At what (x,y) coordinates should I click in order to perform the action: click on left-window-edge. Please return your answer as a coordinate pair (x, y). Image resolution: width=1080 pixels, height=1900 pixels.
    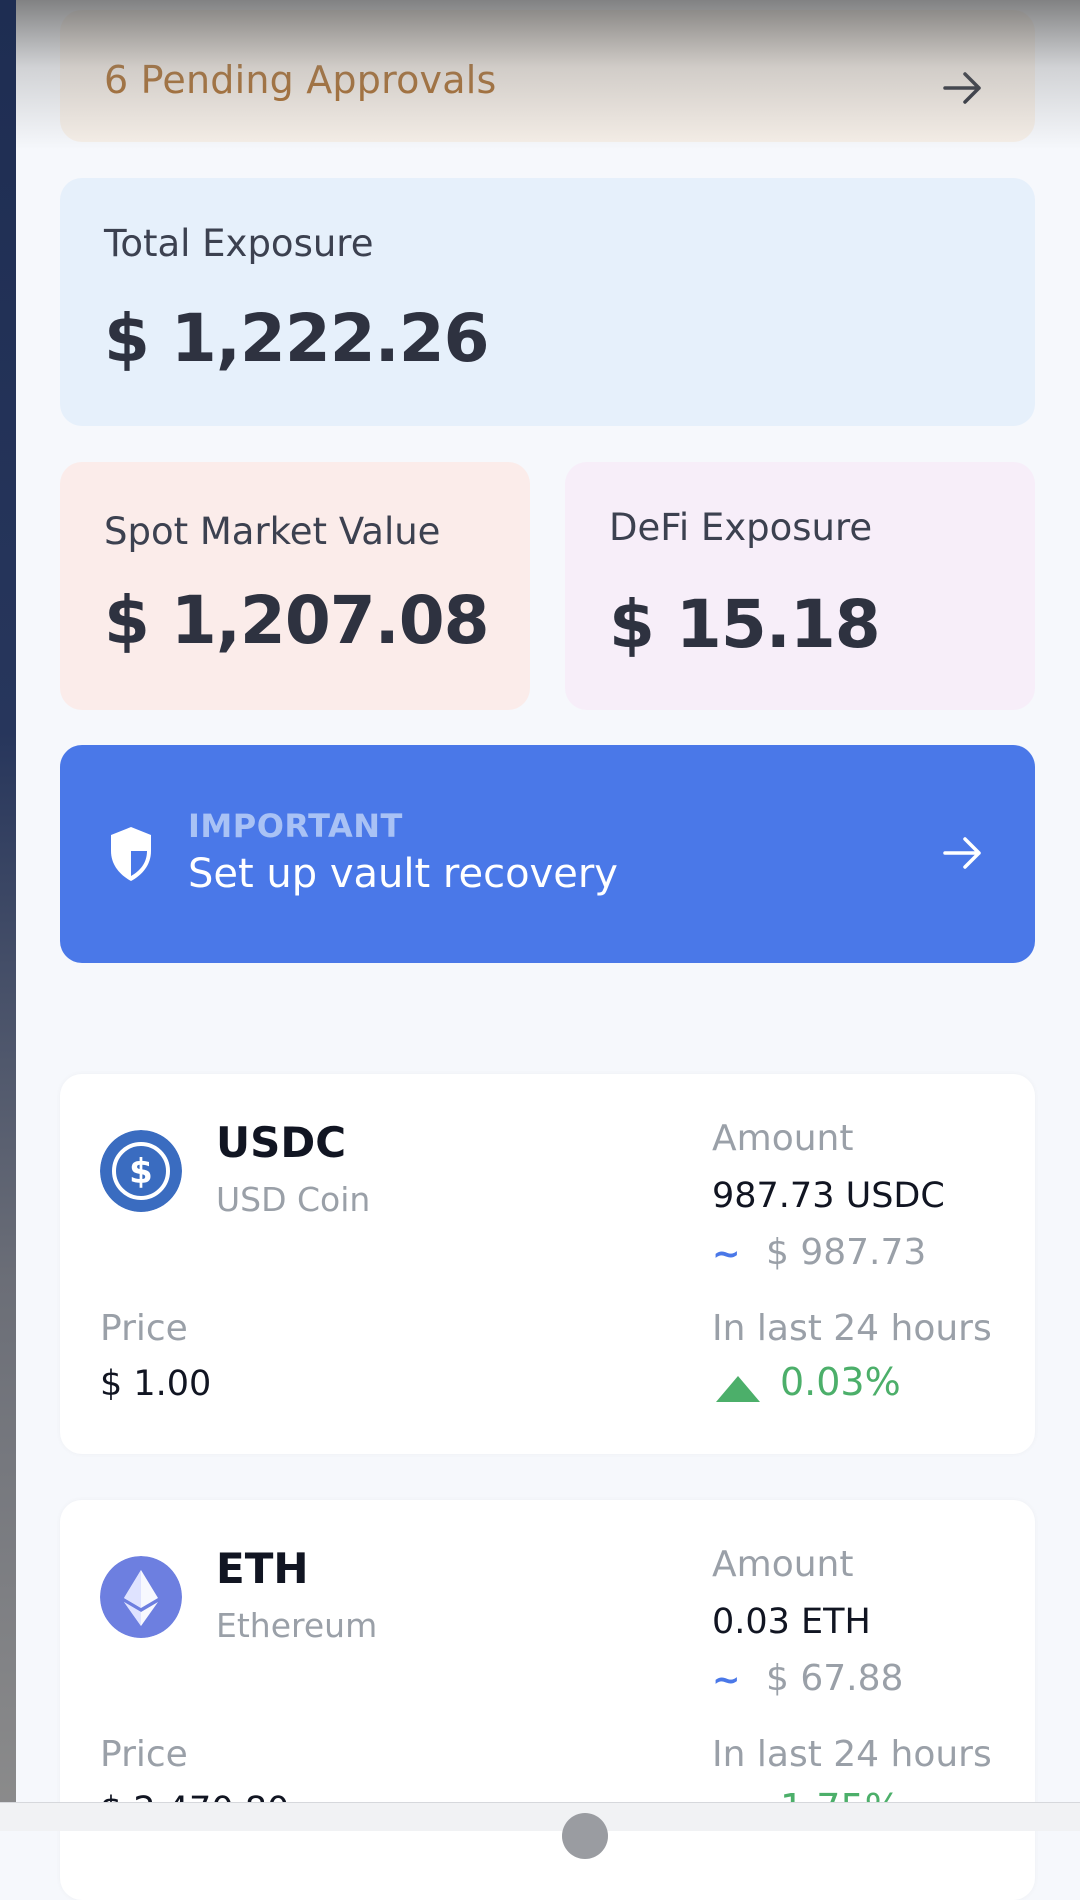
    Looking at the image, I should click on (8, 915).